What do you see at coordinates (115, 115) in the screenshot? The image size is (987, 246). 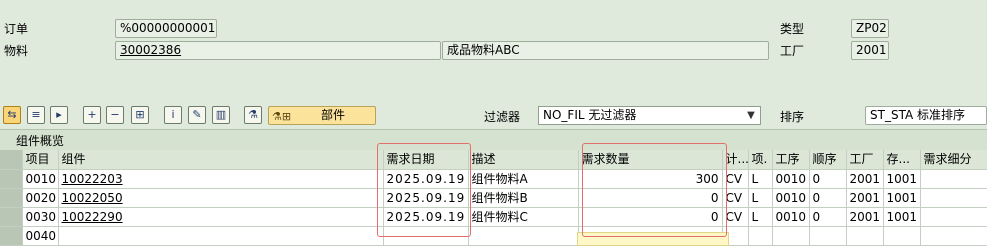 I see `delete-row-icon: −` at bounding box center [115, 115].